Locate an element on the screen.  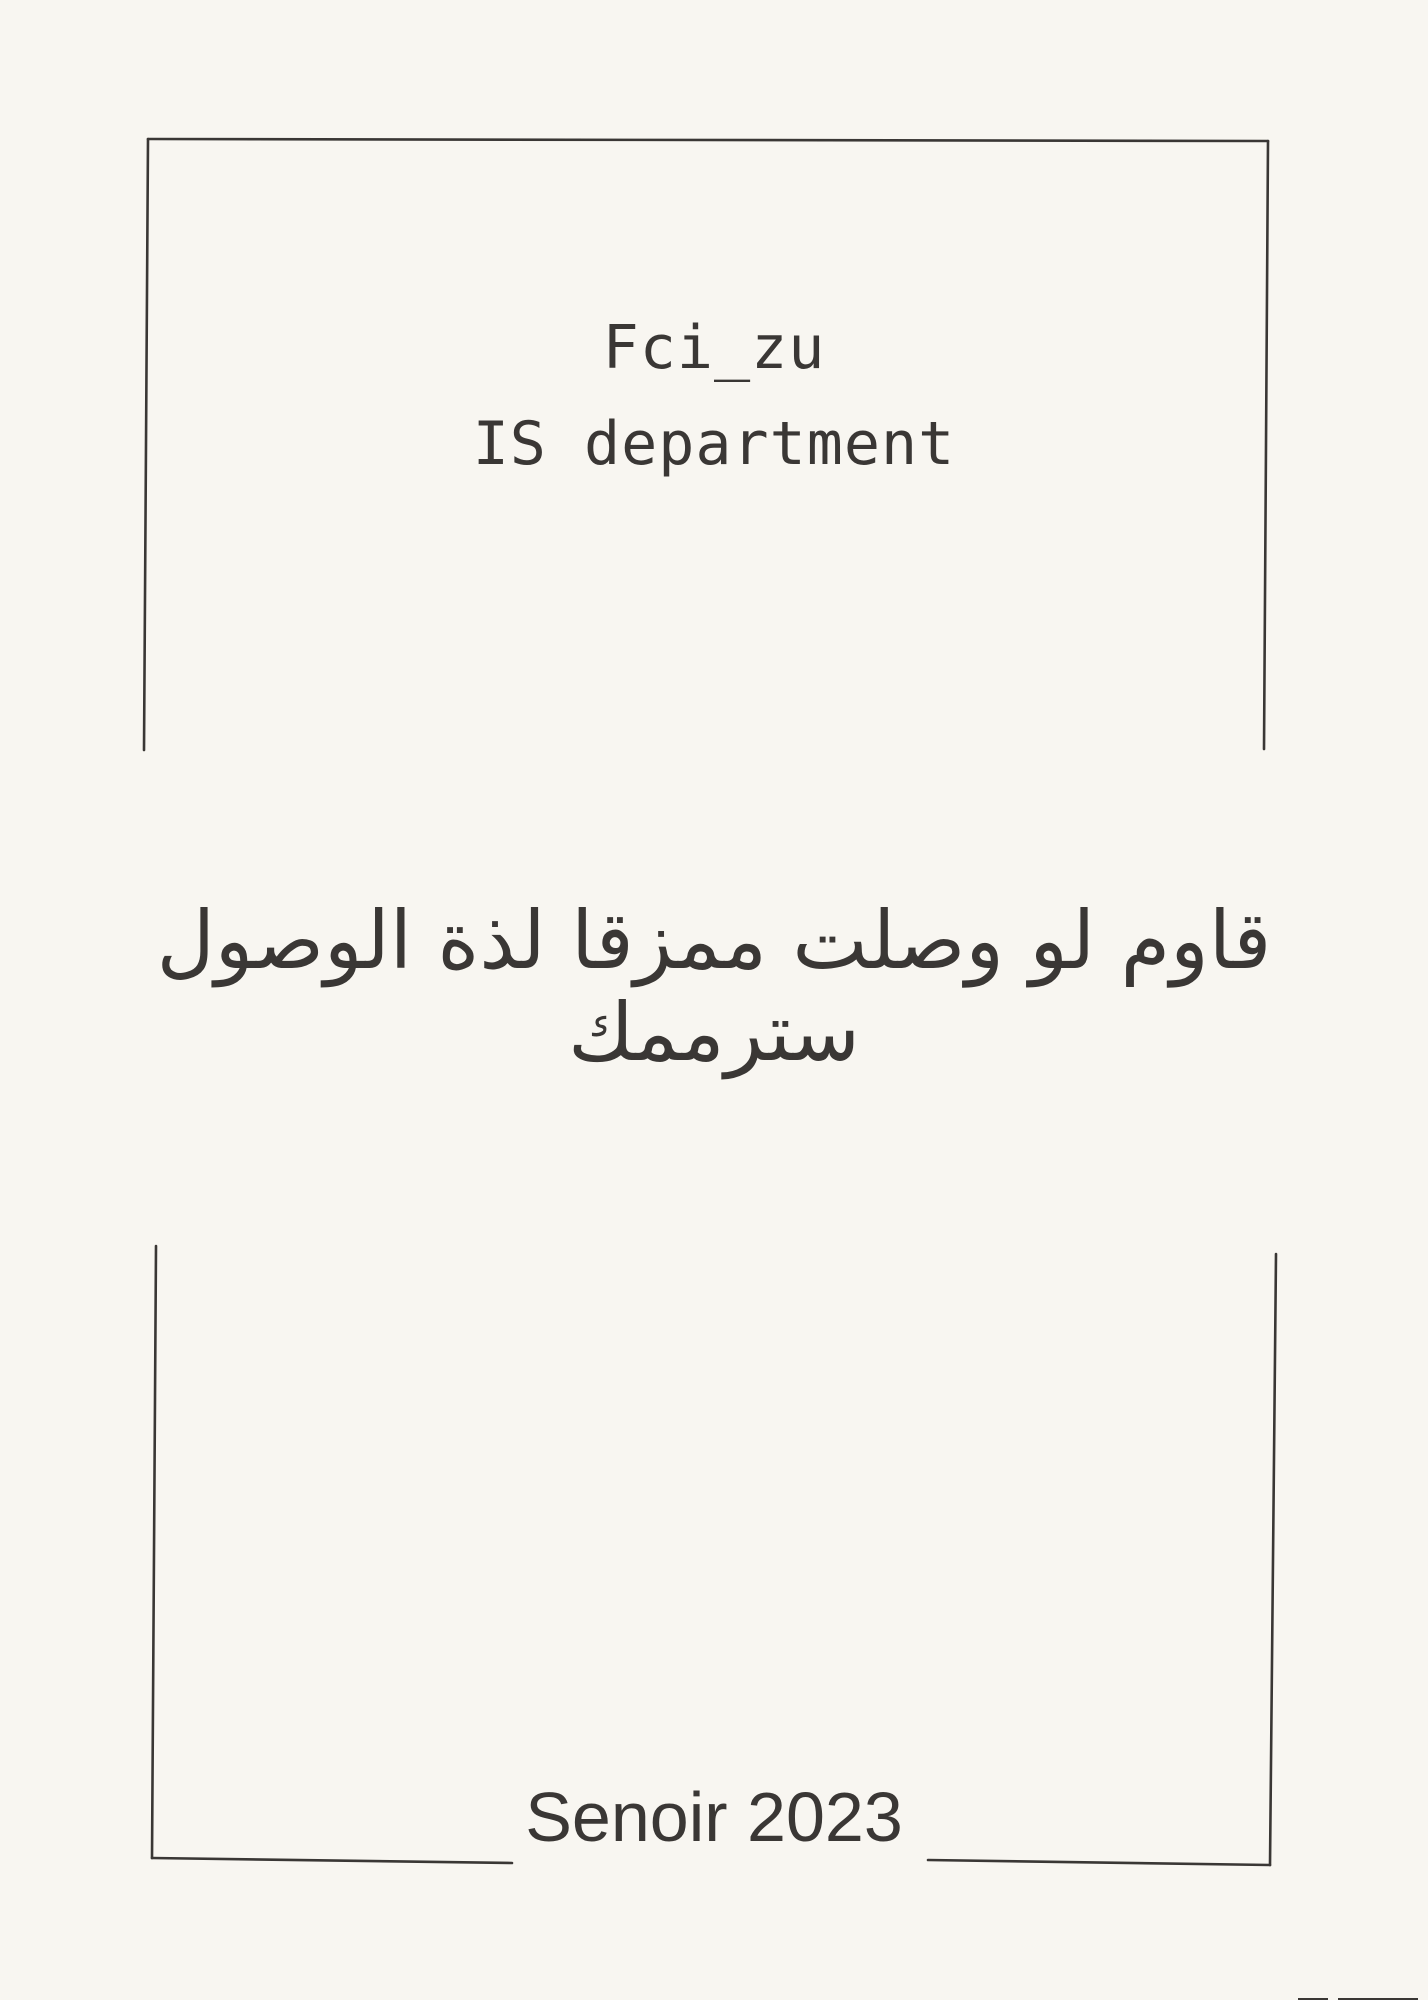
arabic-quote: قاوم لو وصلت ممزقا لذة الوصول سترممك is located at coordinates (714, 986).